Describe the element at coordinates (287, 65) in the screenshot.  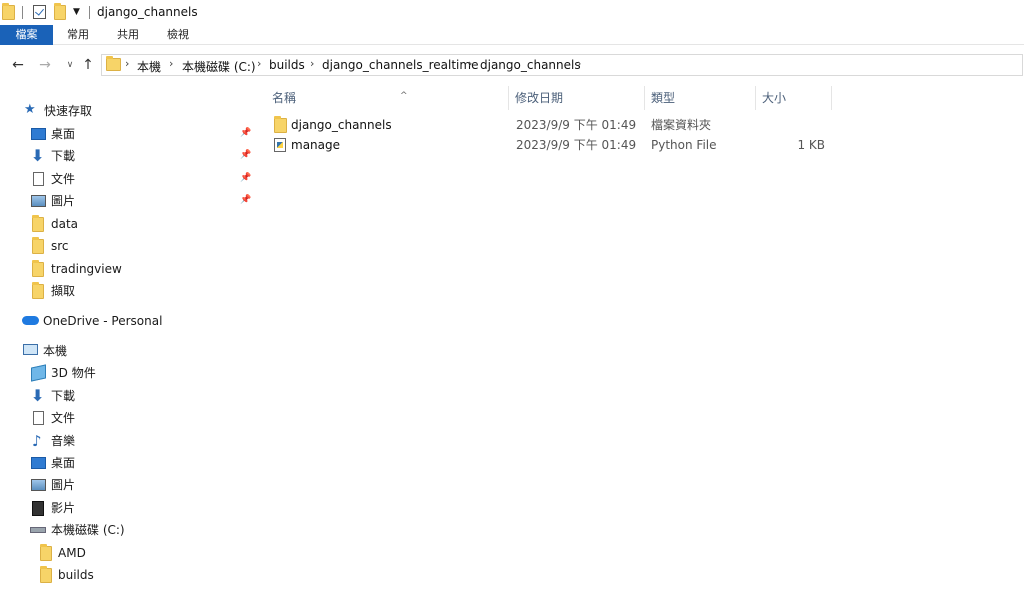
I see `breadcrumb-builds: builds` at that location.